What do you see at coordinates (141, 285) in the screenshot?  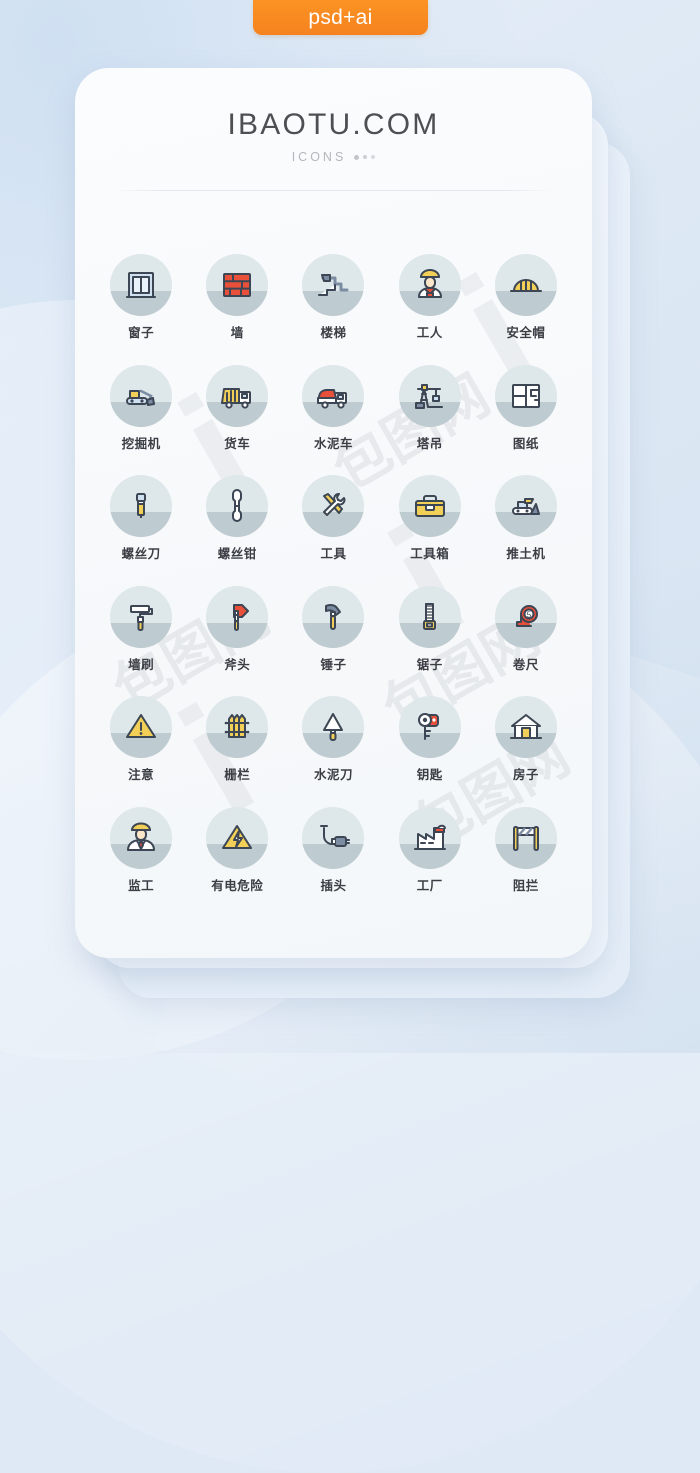 I see `window-icon` at bounding box center [141, 285].